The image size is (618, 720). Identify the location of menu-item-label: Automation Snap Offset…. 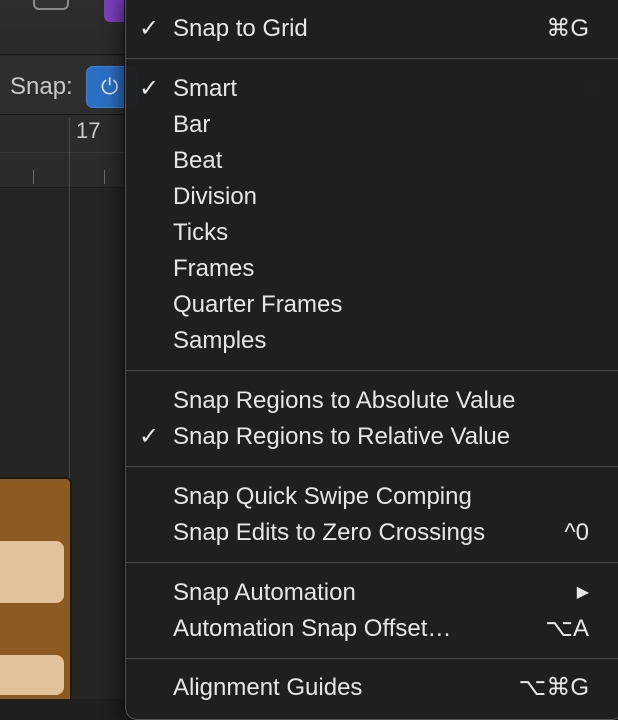
(312, 628).